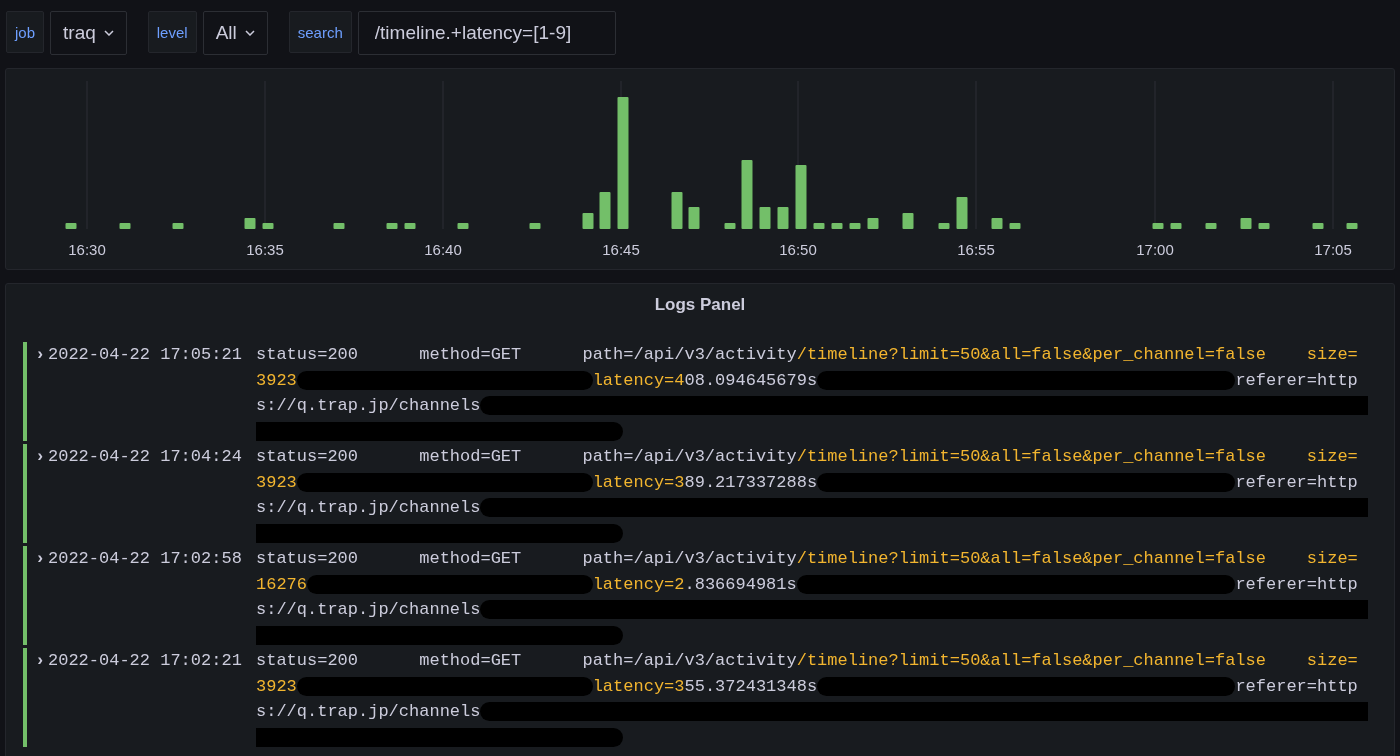 The width and height of the screenshot is (1400, 756). What do you see at coordinates (976, 249) in the screenshot?
I see `axis-tick-label: 16:55` at bounding box center [976, 249].